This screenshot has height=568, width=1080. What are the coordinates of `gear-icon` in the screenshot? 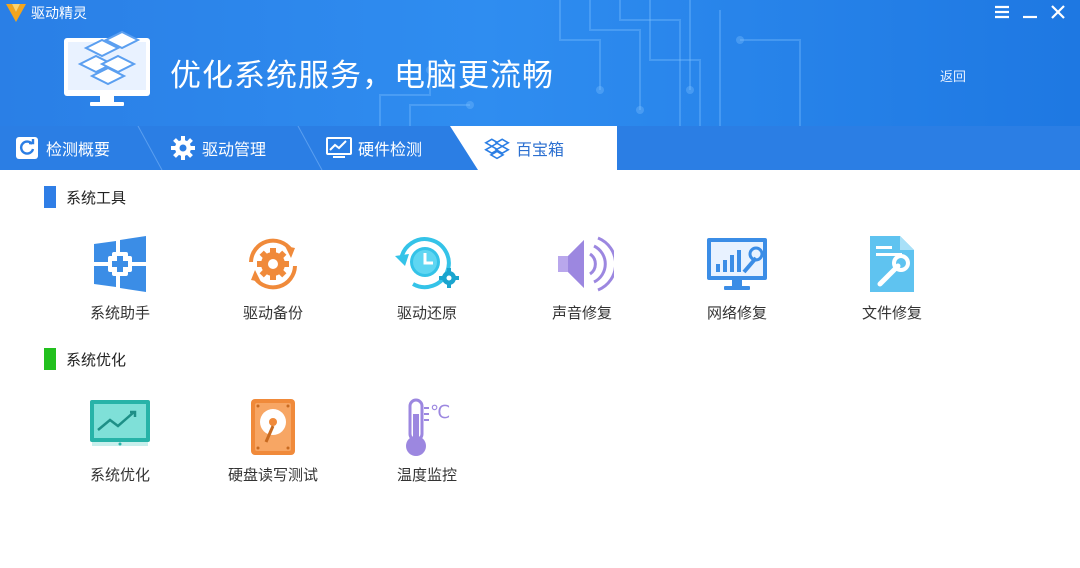 It's located at (183, 148).